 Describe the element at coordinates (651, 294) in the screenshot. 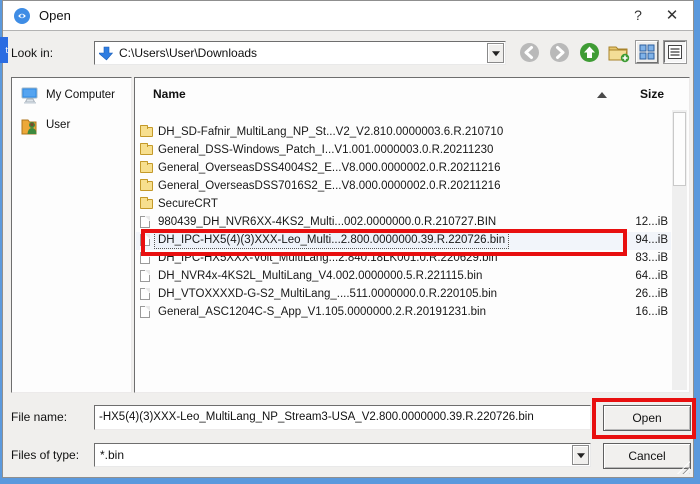

I see `file-row-size: 26...iB` at that location.